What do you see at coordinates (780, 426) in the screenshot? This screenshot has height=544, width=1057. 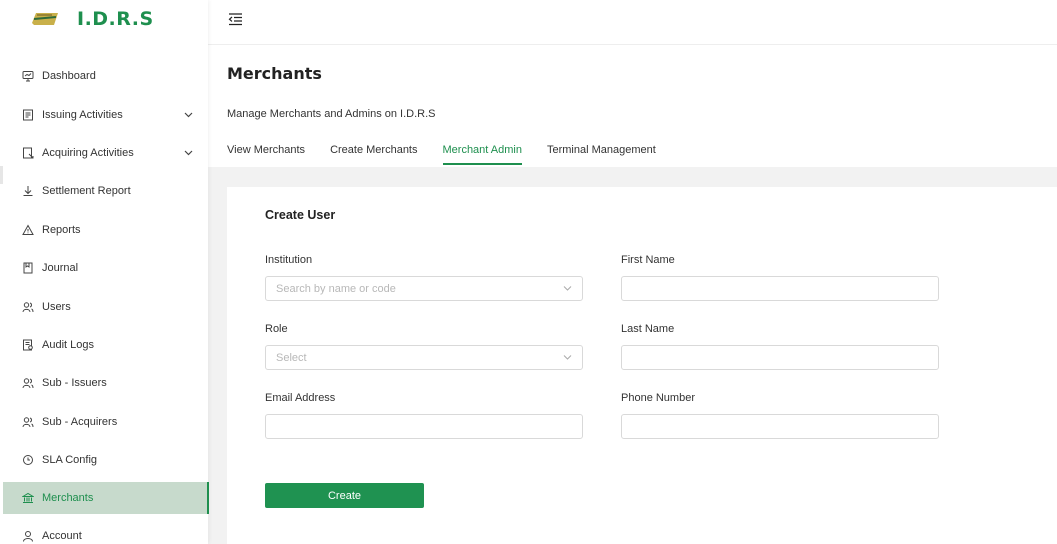 I see `phone-field` at bounding box center [780, 426].